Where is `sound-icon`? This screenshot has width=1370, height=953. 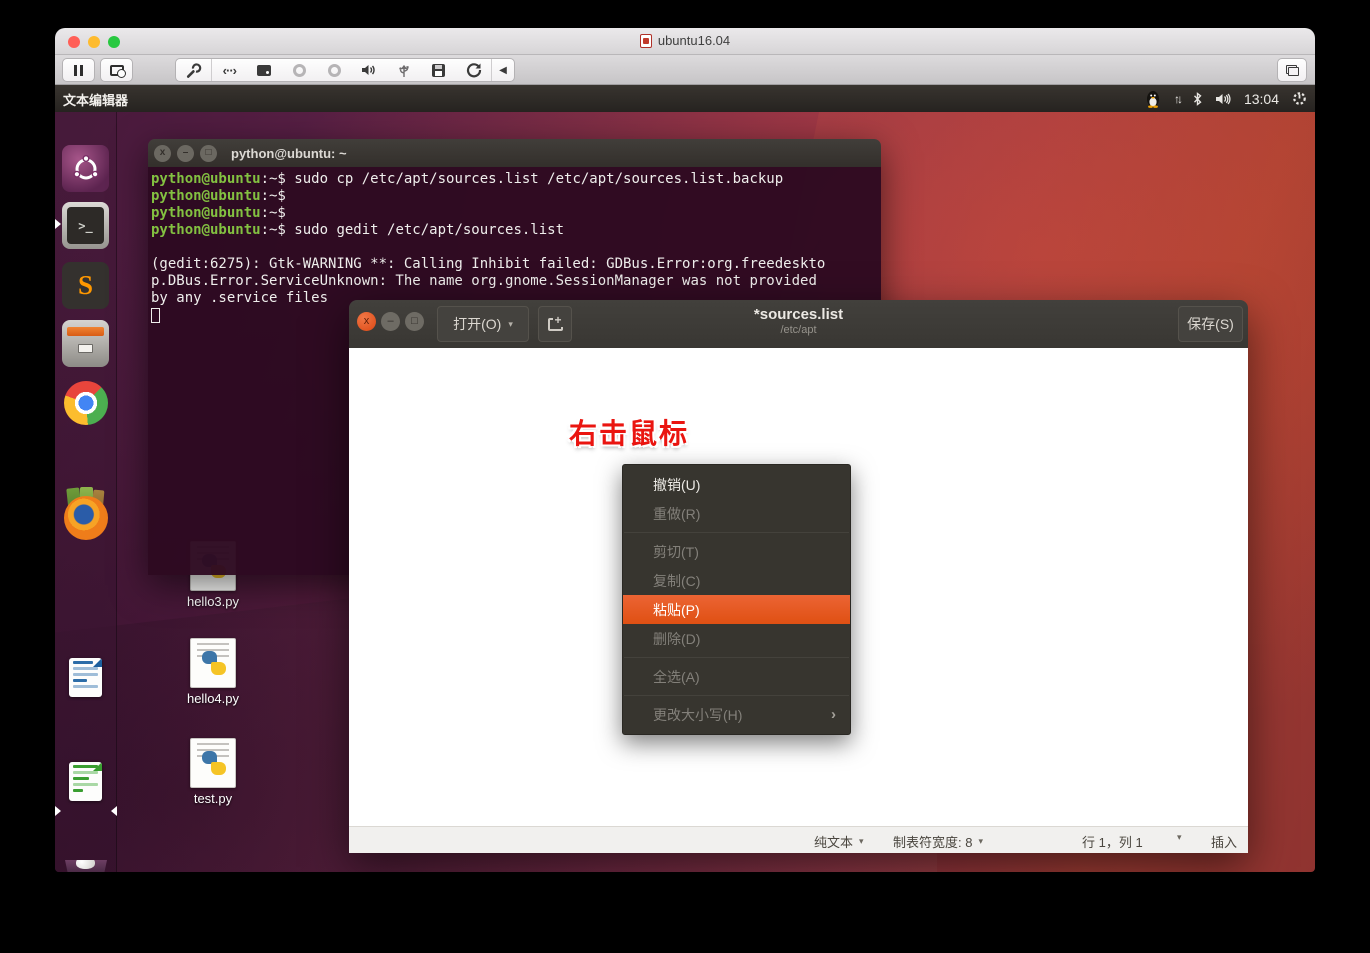 sound-icon is located at coordinates (369, 70).